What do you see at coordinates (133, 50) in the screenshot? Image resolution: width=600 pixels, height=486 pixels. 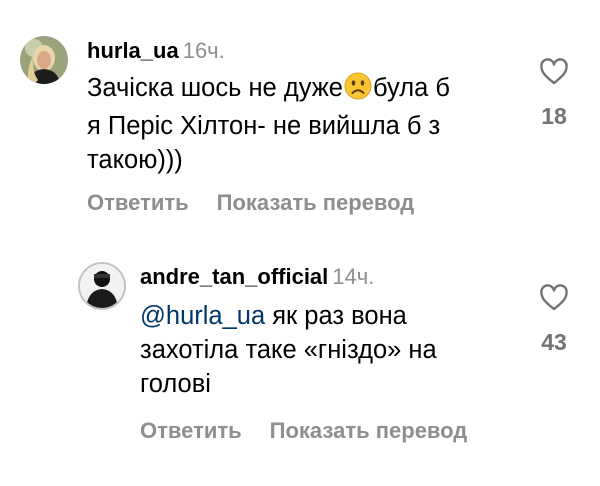 I see `username: hurla_ua` at bounding box center [133, 50].